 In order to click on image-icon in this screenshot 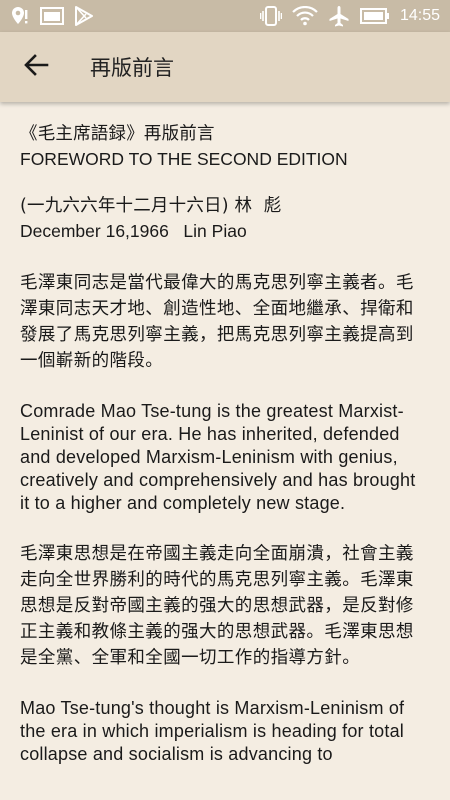, I will do `click(52, 16)`.